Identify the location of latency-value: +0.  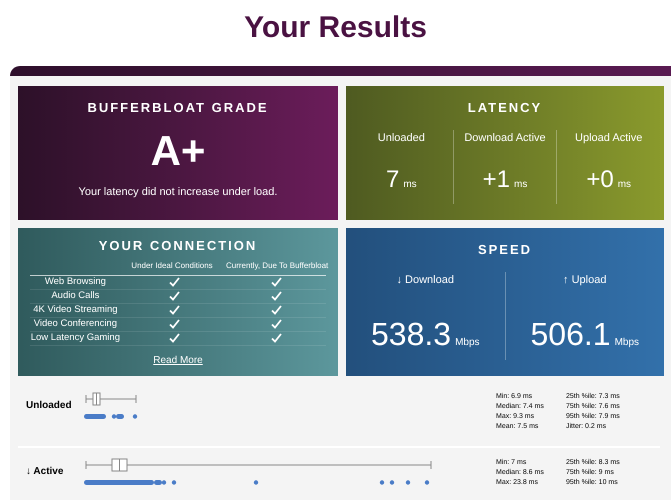
(600, 180).